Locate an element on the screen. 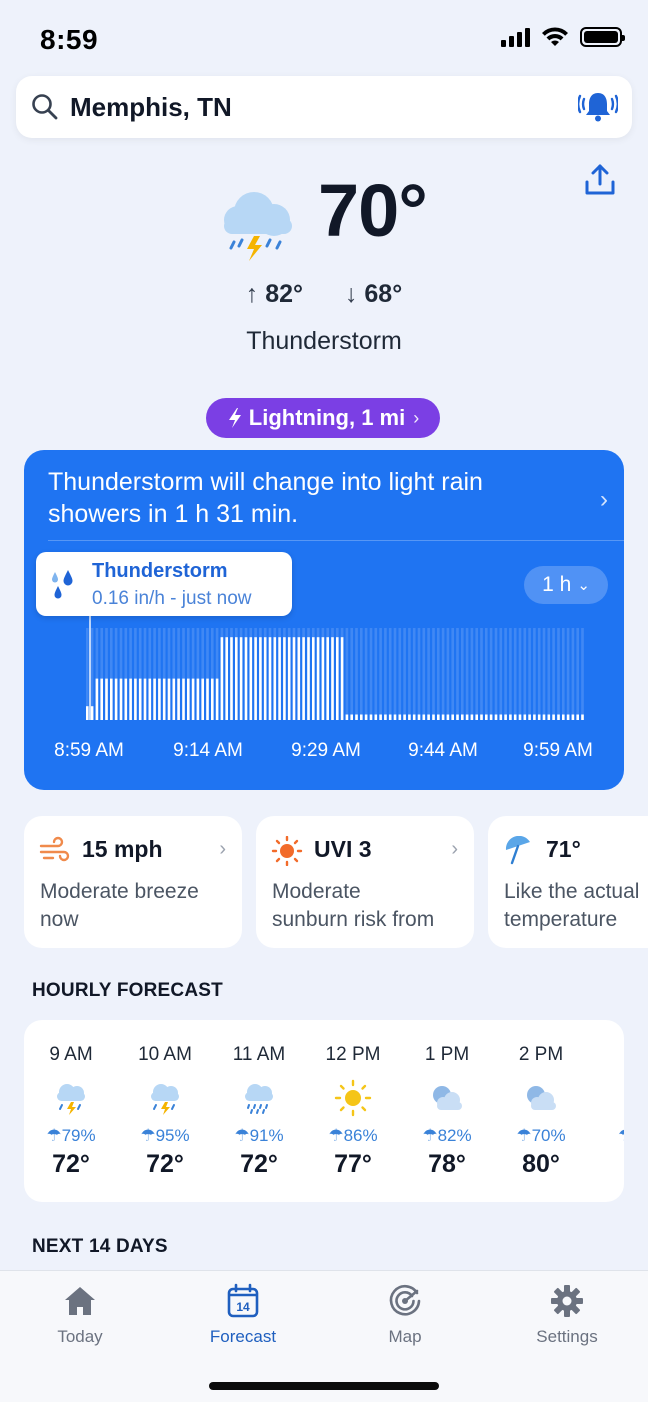 This screenshot has height=1402, width=648. hourly-forecast-item: 2 PM ☂70% 80° is located at coordinates (541, 1111).